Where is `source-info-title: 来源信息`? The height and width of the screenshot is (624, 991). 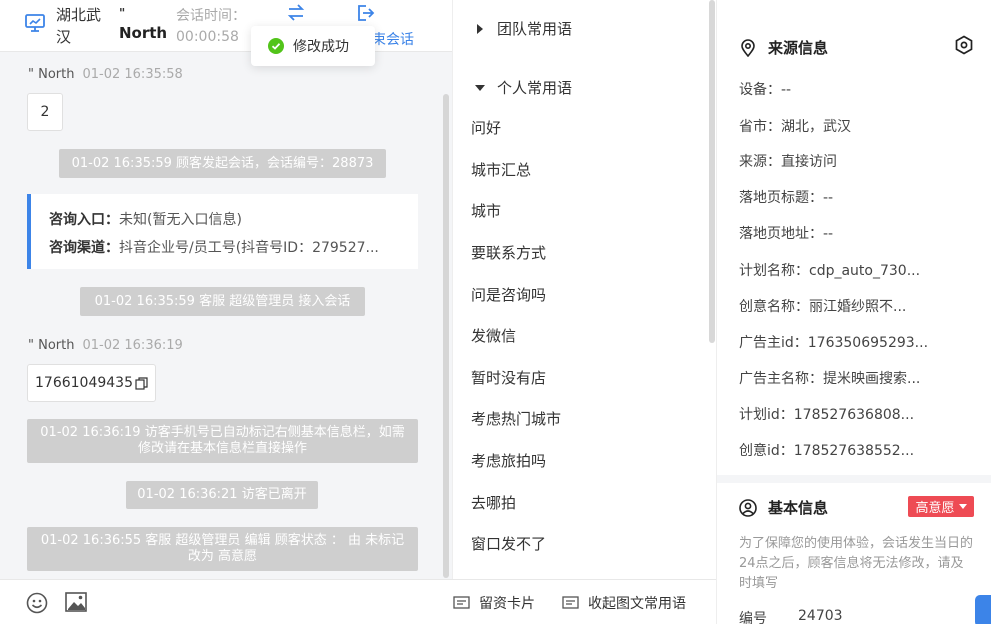 source-info-title: 来源信息 is located at coordinates (783, 47).